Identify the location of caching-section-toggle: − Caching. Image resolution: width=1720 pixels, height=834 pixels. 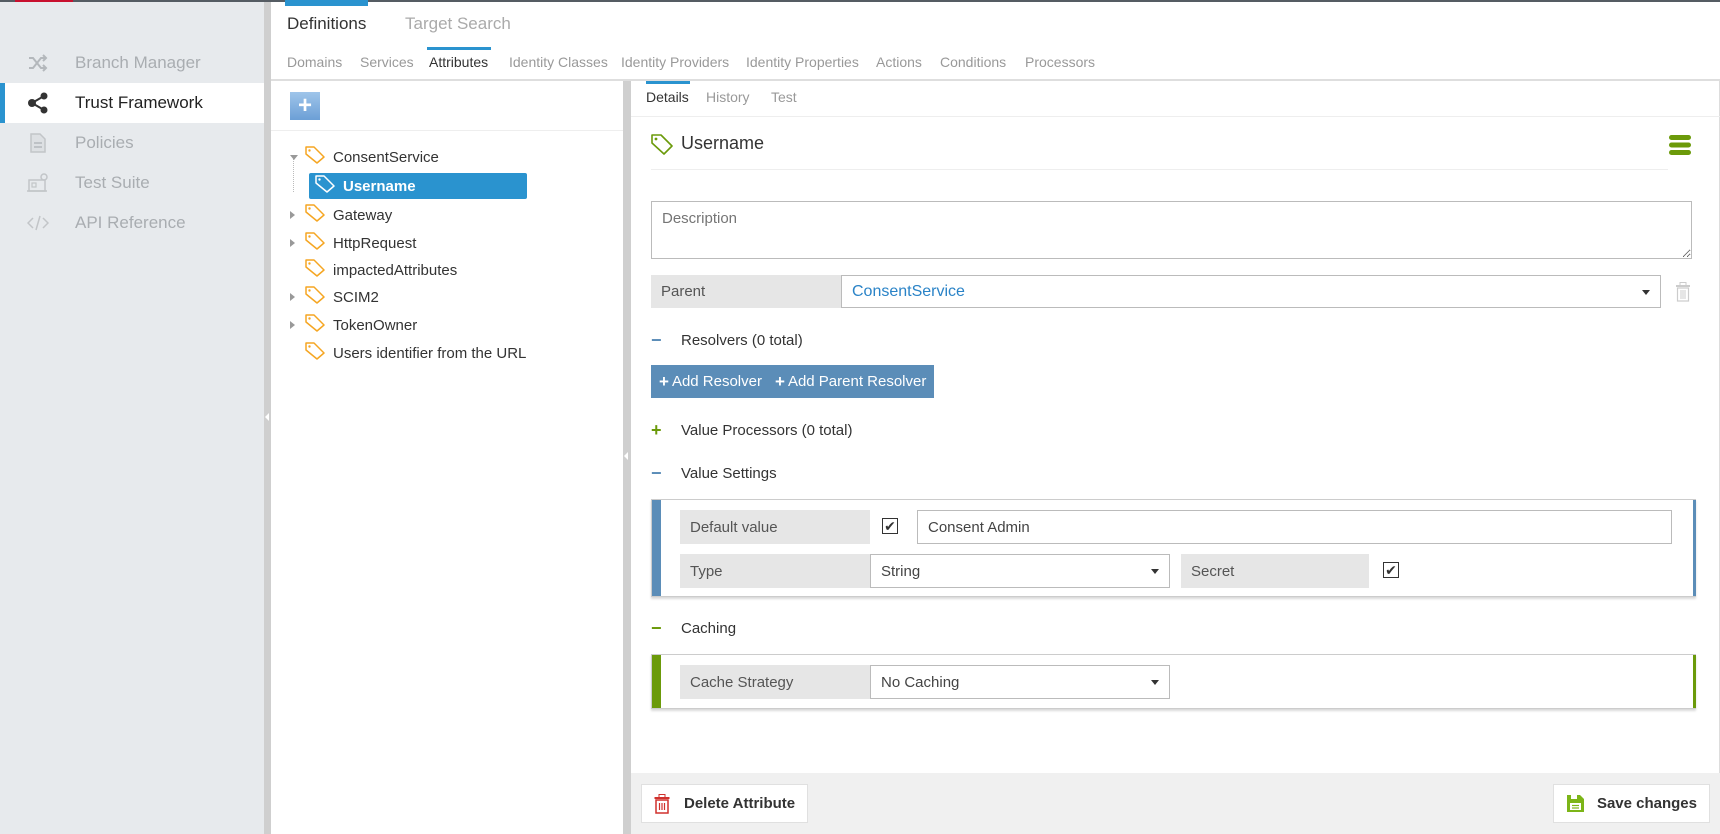
(693, 628).